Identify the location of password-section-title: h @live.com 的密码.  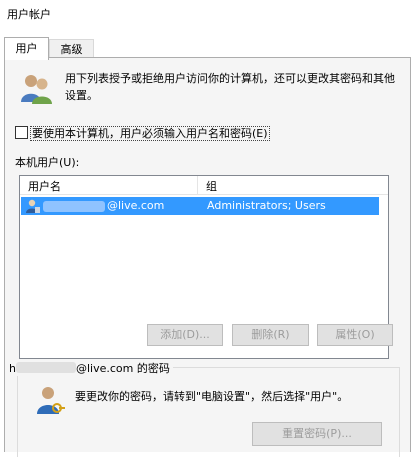
(91, 368).